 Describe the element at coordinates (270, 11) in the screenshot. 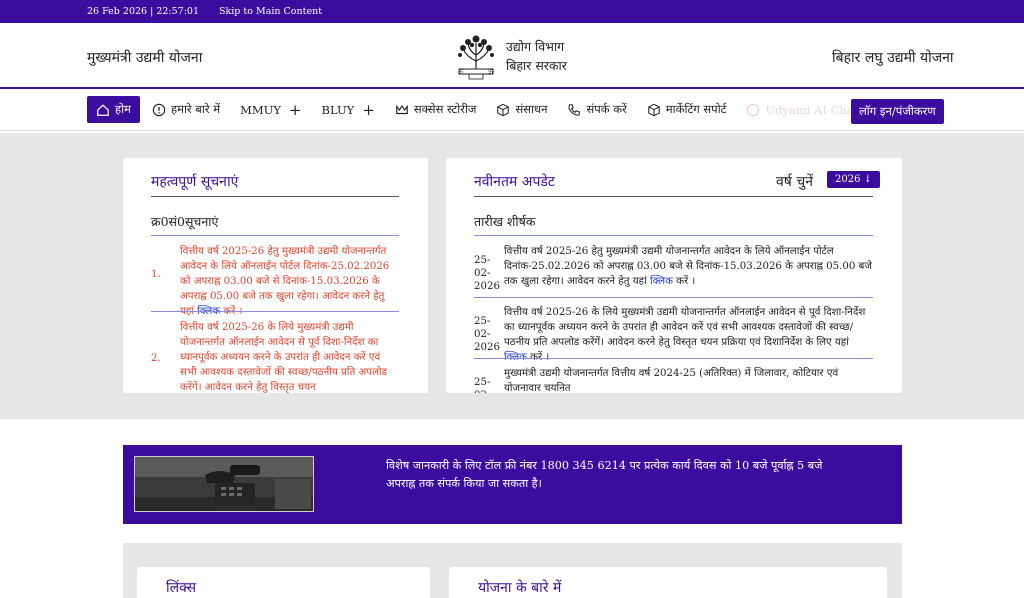

I see `skip-to-content-link: Skip to Main Content` at that location.